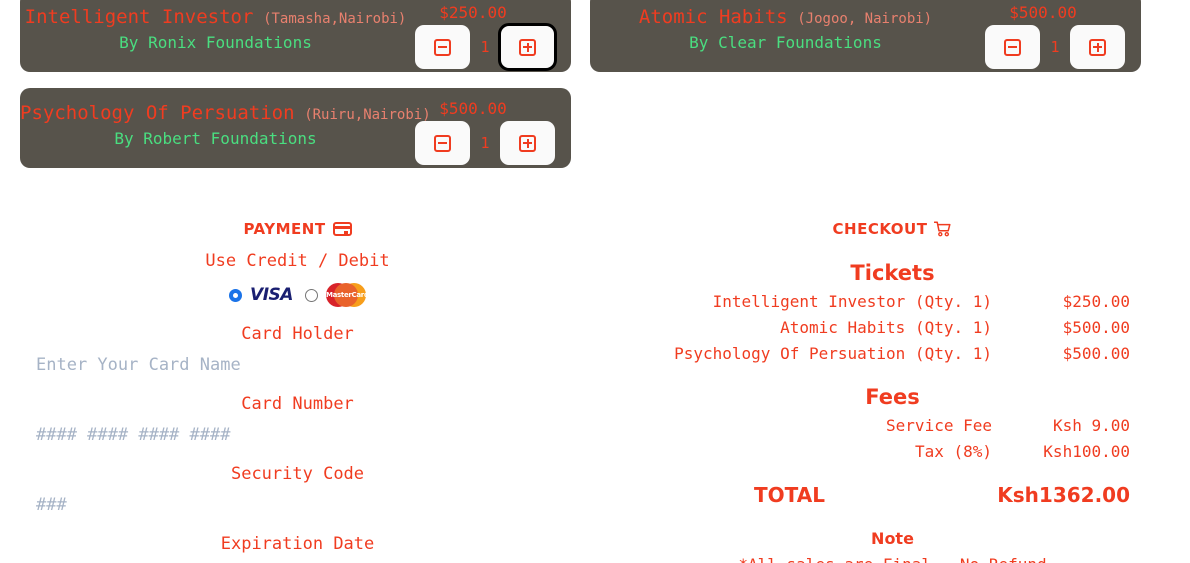 Image resolution: width=1190 pixels, height=563 pixels. I want to click on ticket-venue: (Ruiru,Nairobi), so click(367, 115).